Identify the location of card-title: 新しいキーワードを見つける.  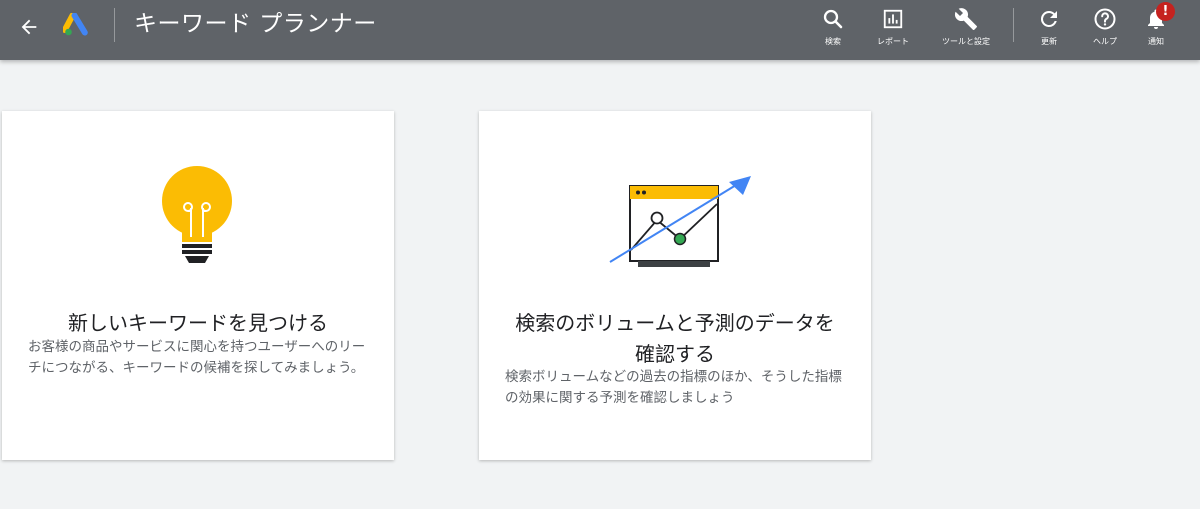
(198, 323).